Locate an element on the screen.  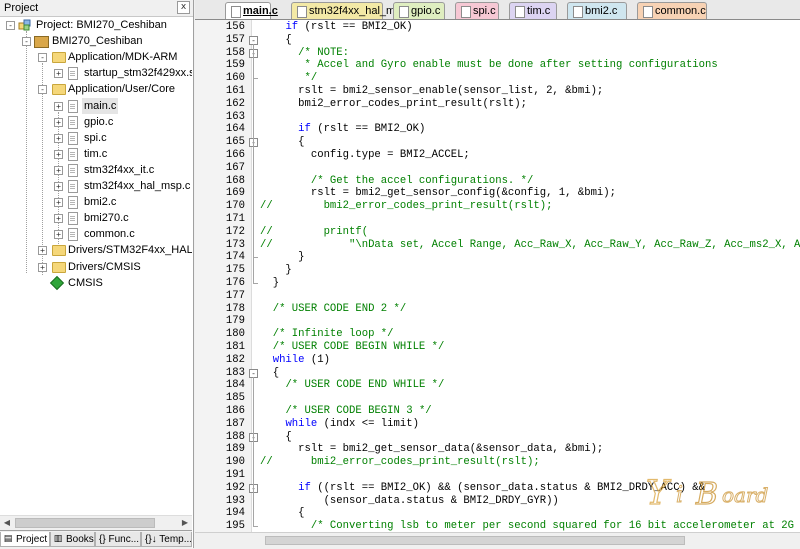
code-line: 191 is located at coordinates (497, 475).